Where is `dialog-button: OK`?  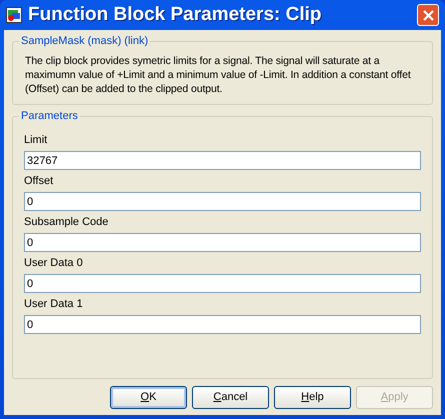 dialog-button: OK is located at coordinates (148, 397).